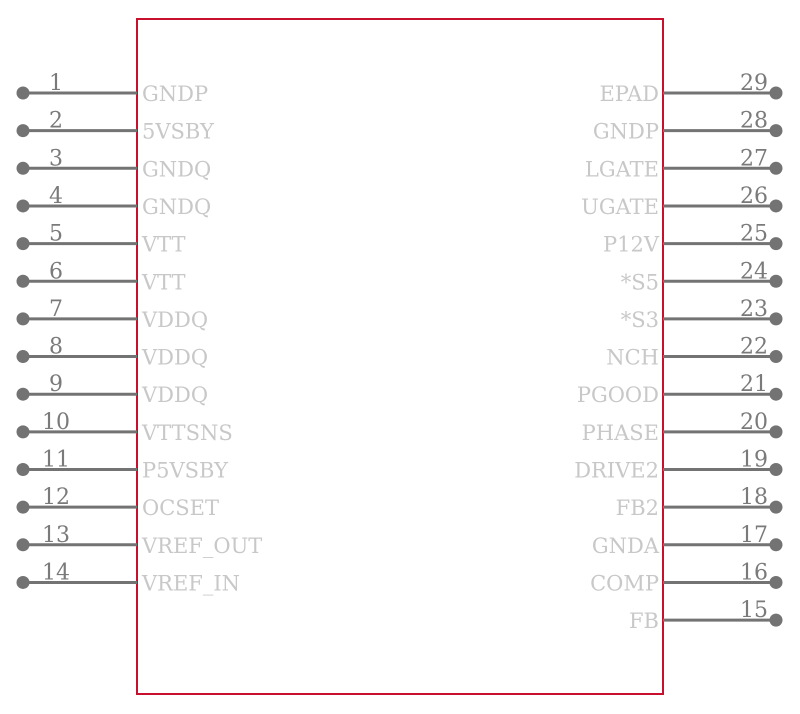 The image size is (800, 714). I want to click on pin-number: 6, so click(56, 271).